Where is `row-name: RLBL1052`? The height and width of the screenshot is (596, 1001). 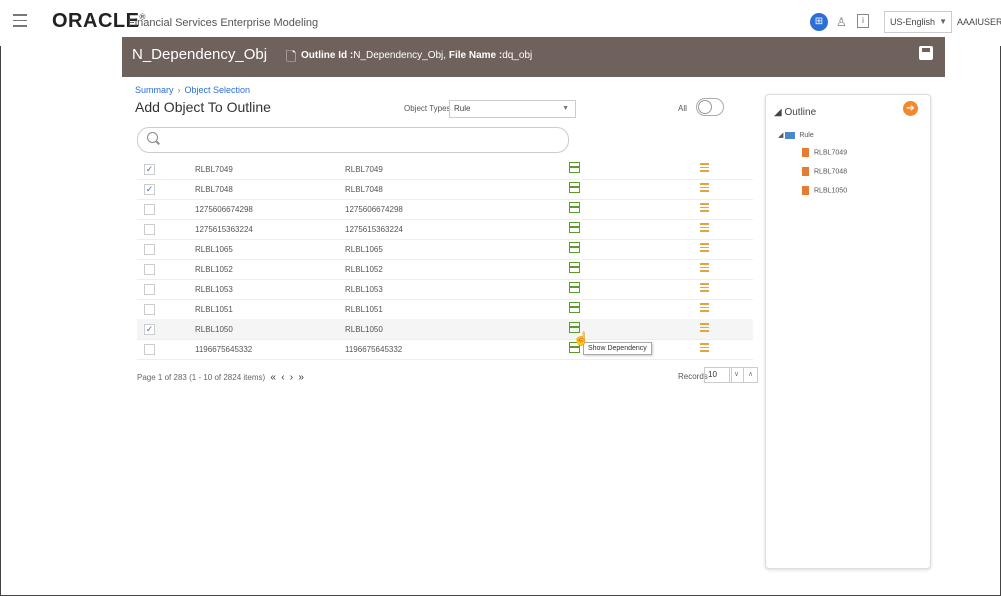
row-name: RLBL1052 is located at coordinates (214, 269).